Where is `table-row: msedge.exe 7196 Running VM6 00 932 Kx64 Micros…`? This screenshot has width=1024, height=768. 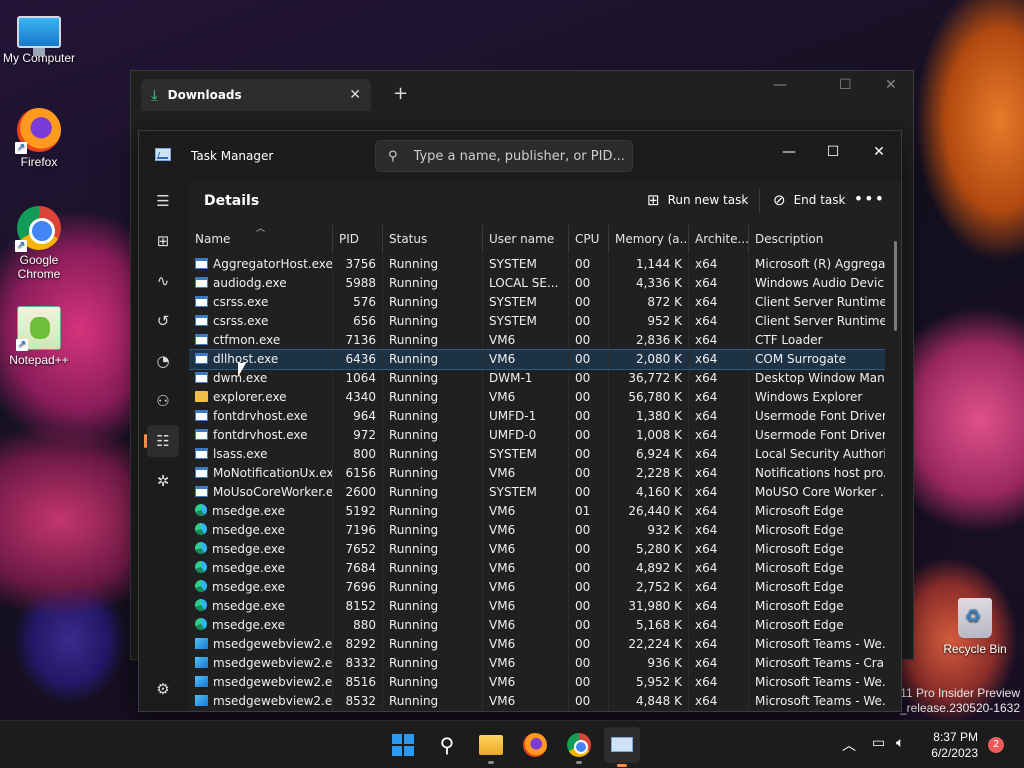
table-row: msedge.exe 7196 Running VM6 00 932 Kx64 Micros… is located at coordinates (537, 530).